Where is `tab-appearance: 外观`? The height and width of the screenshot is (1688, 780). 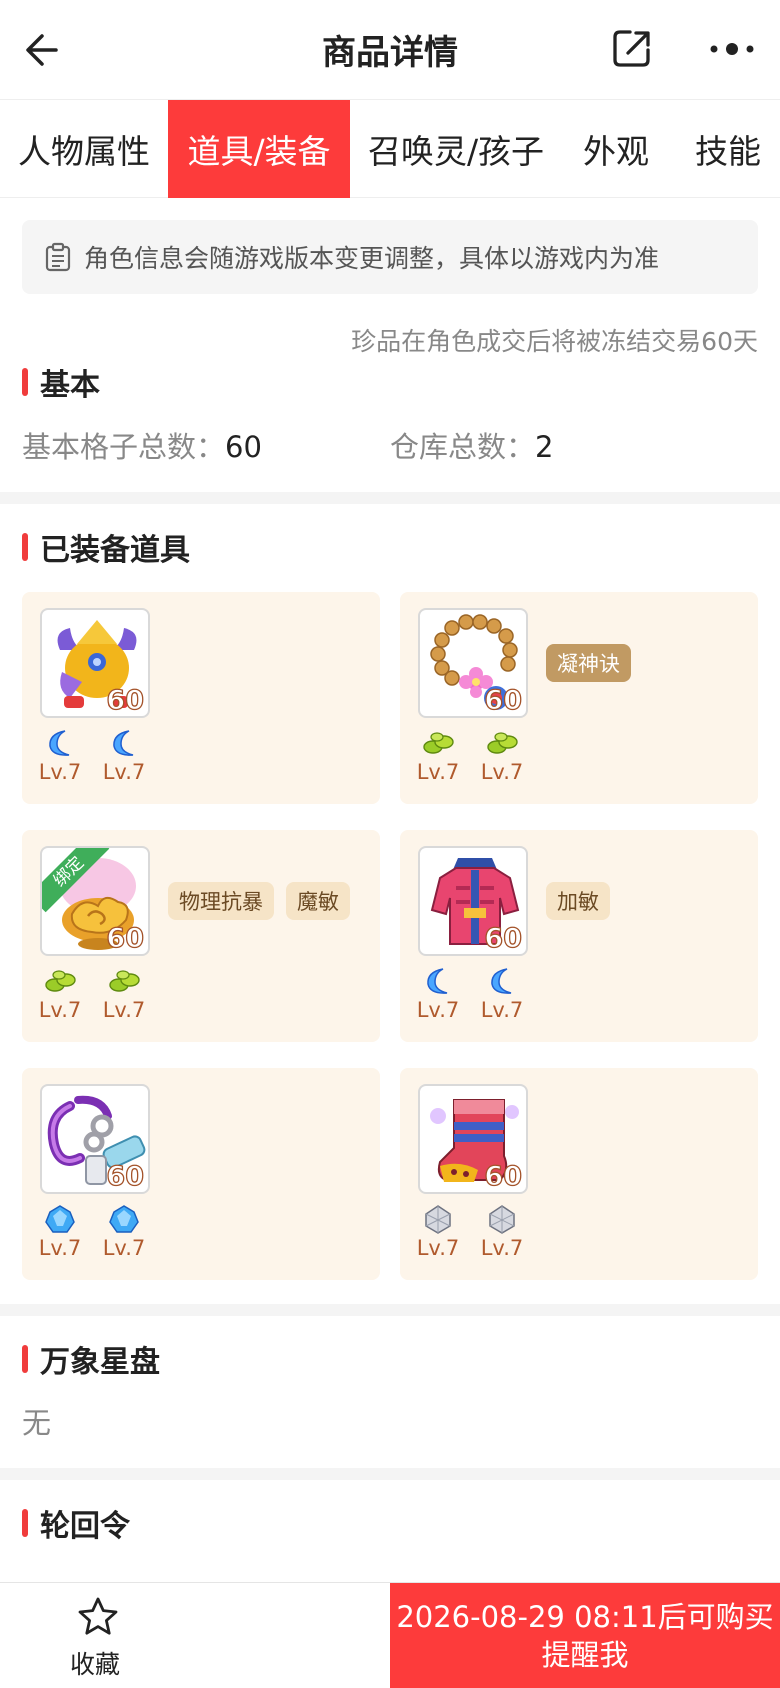 tab-appearance: 外观 is located at coordinates (616, 149).